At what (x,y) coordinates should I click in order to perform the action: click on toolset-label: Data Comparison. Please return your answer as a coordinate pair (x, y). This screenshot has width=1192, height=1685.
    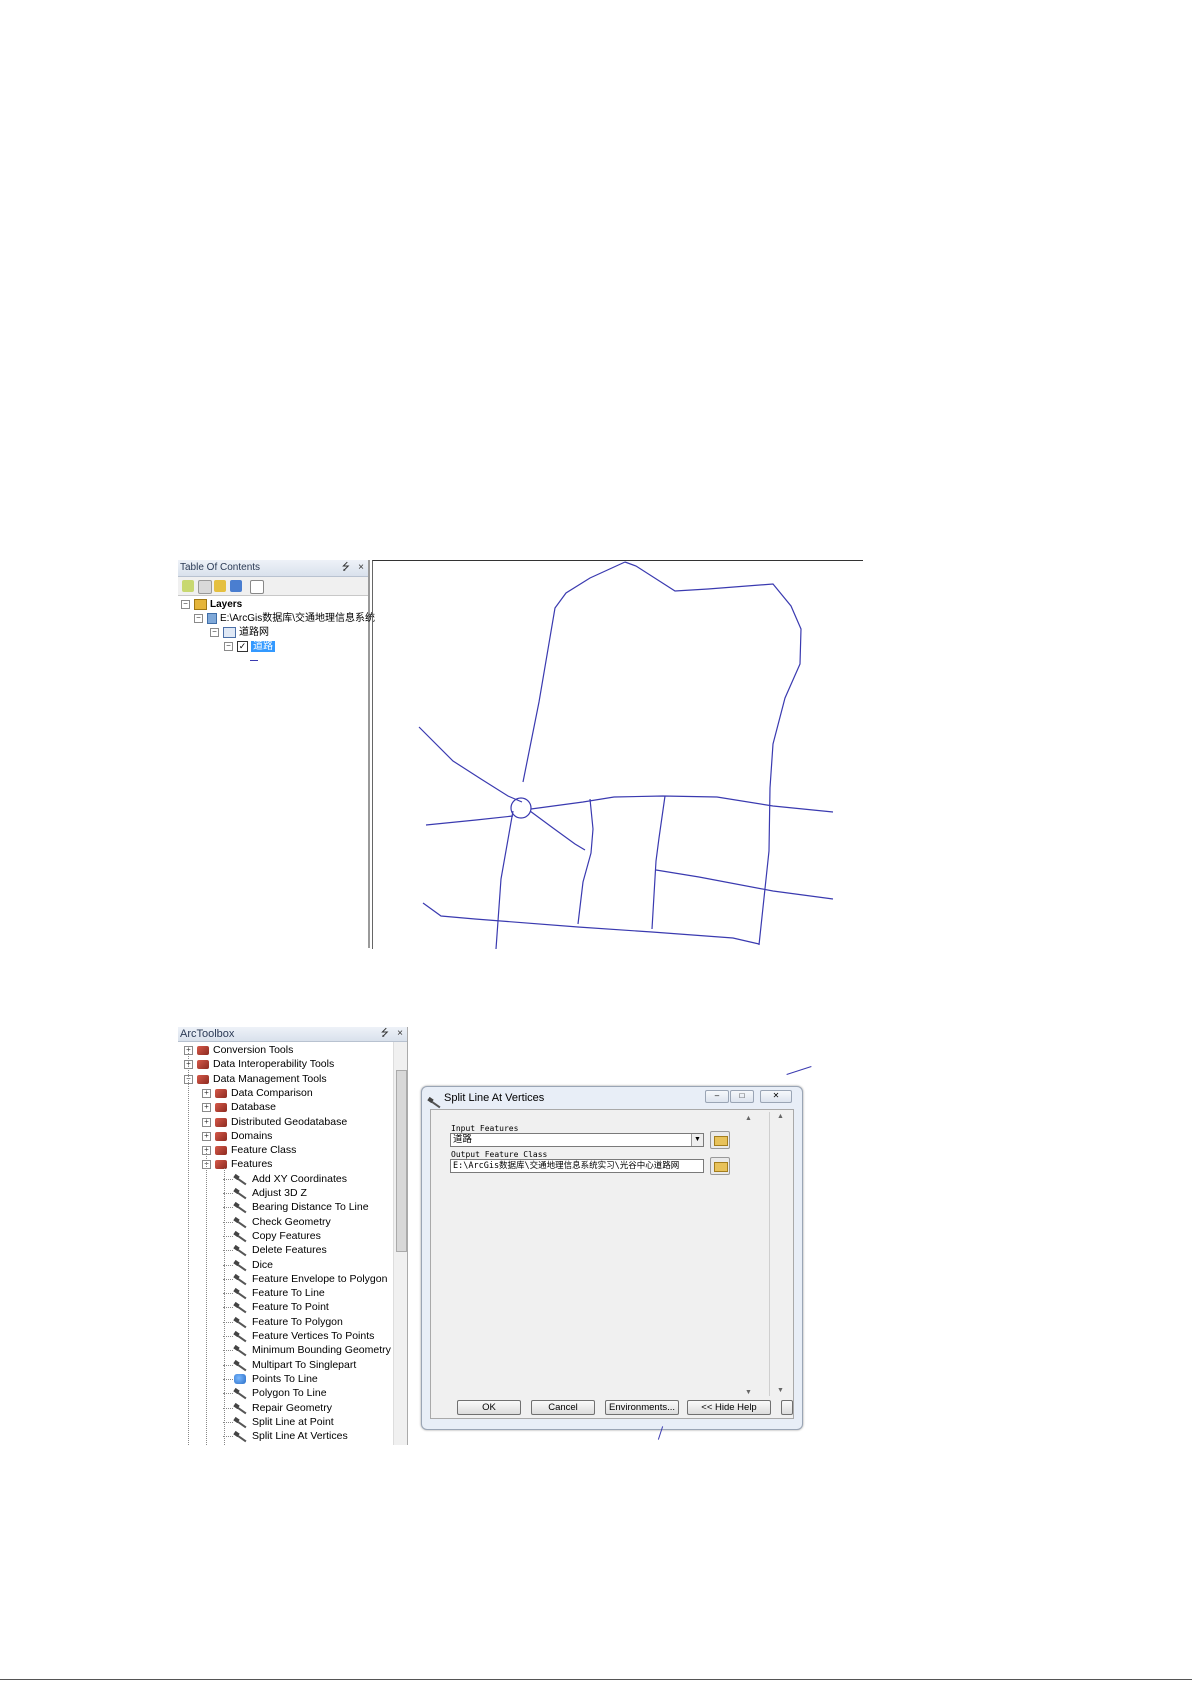
    Looking at the image, I should click on (272, 1093).